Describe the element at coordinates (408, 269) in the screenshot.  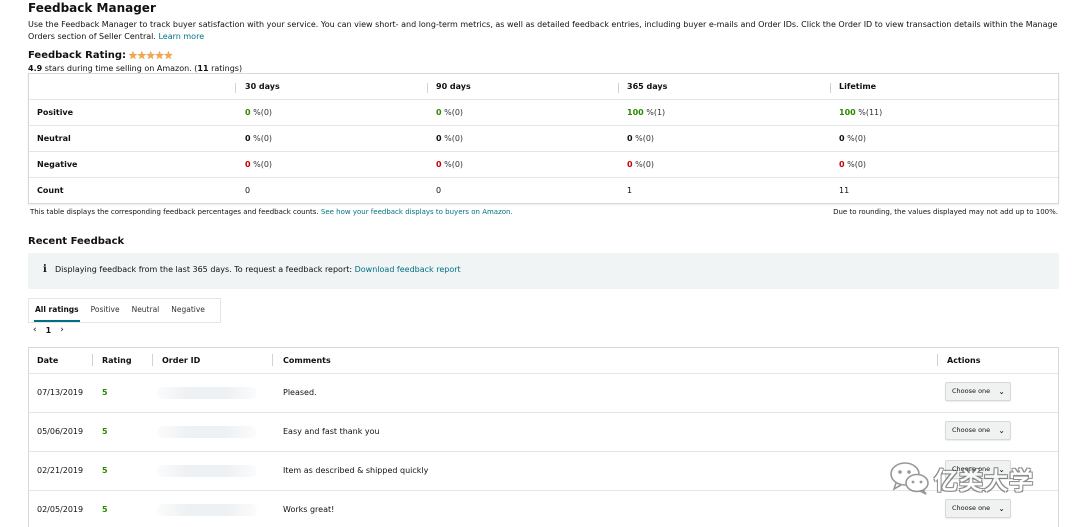
I see `download-report-link: Download feedback report` at that location.